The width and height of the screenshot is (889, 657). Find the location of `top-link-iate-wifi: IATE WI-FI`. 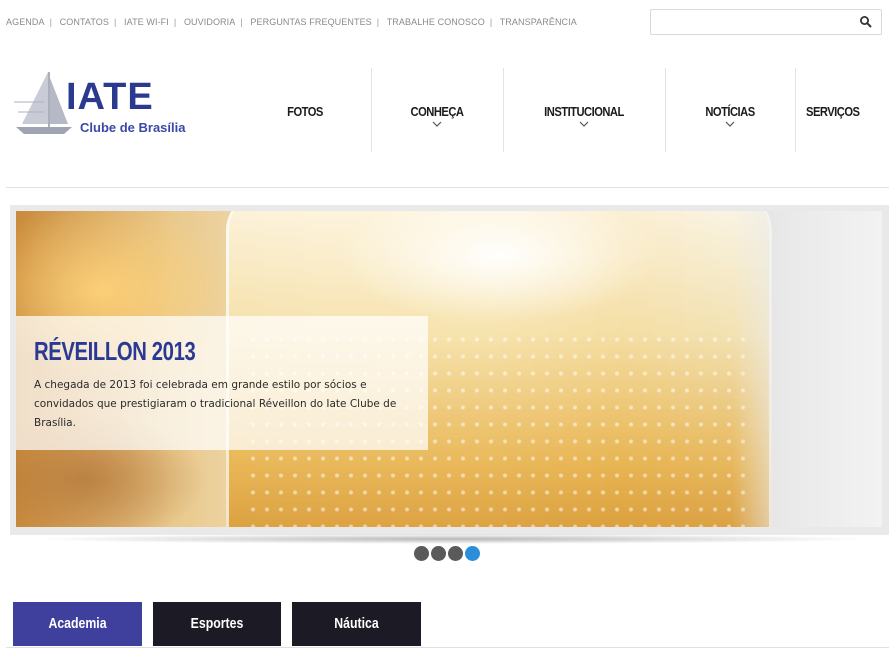

top-link-iate-wifi: IATE WI-FI is located at coordinates (146, 22).